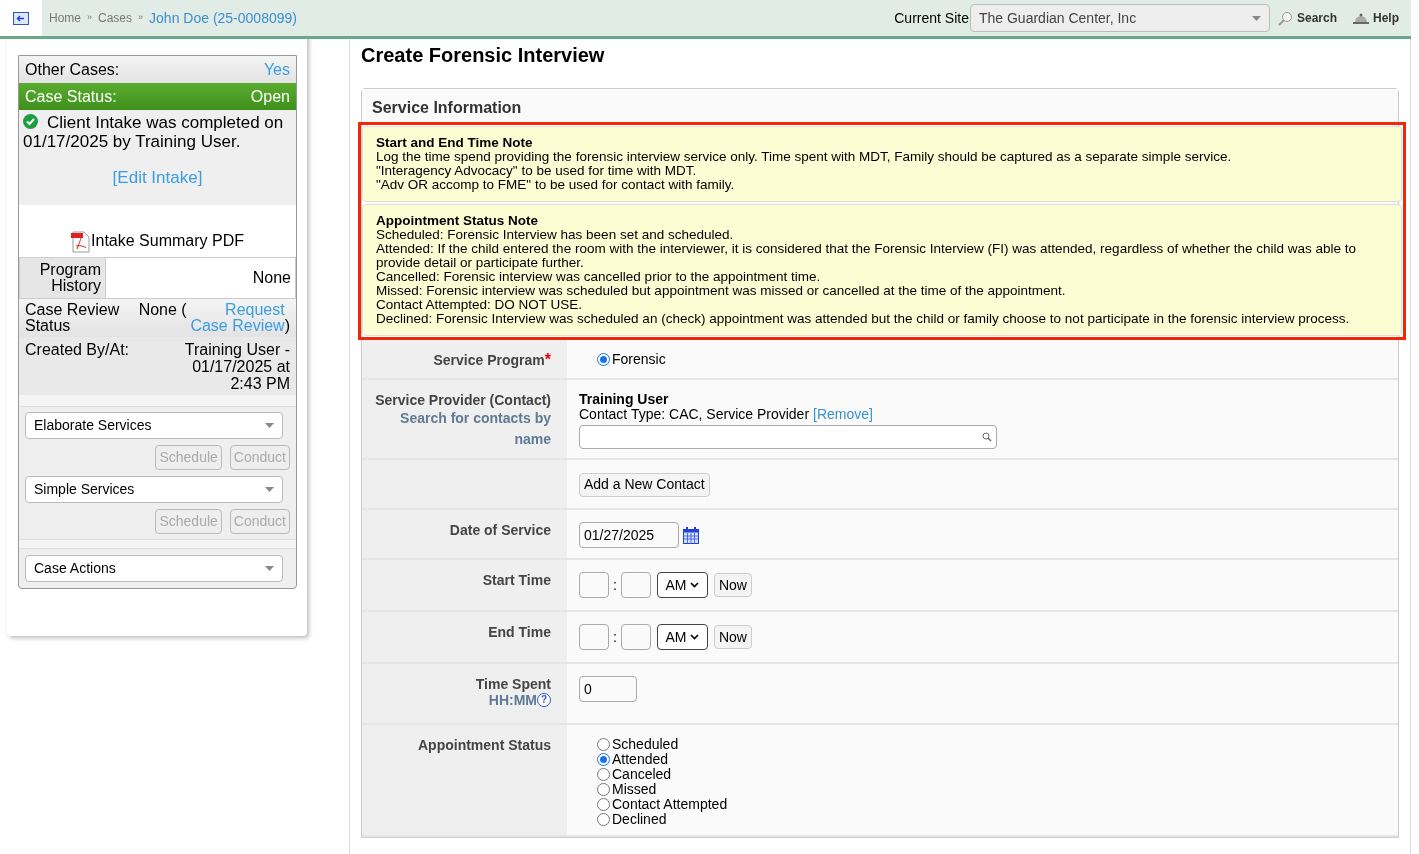  Describe the element at coordinates (537, 171) in the screenshot. I see `note-line: "Interagency Advocacy" to be used for time with MDT.` at that location.